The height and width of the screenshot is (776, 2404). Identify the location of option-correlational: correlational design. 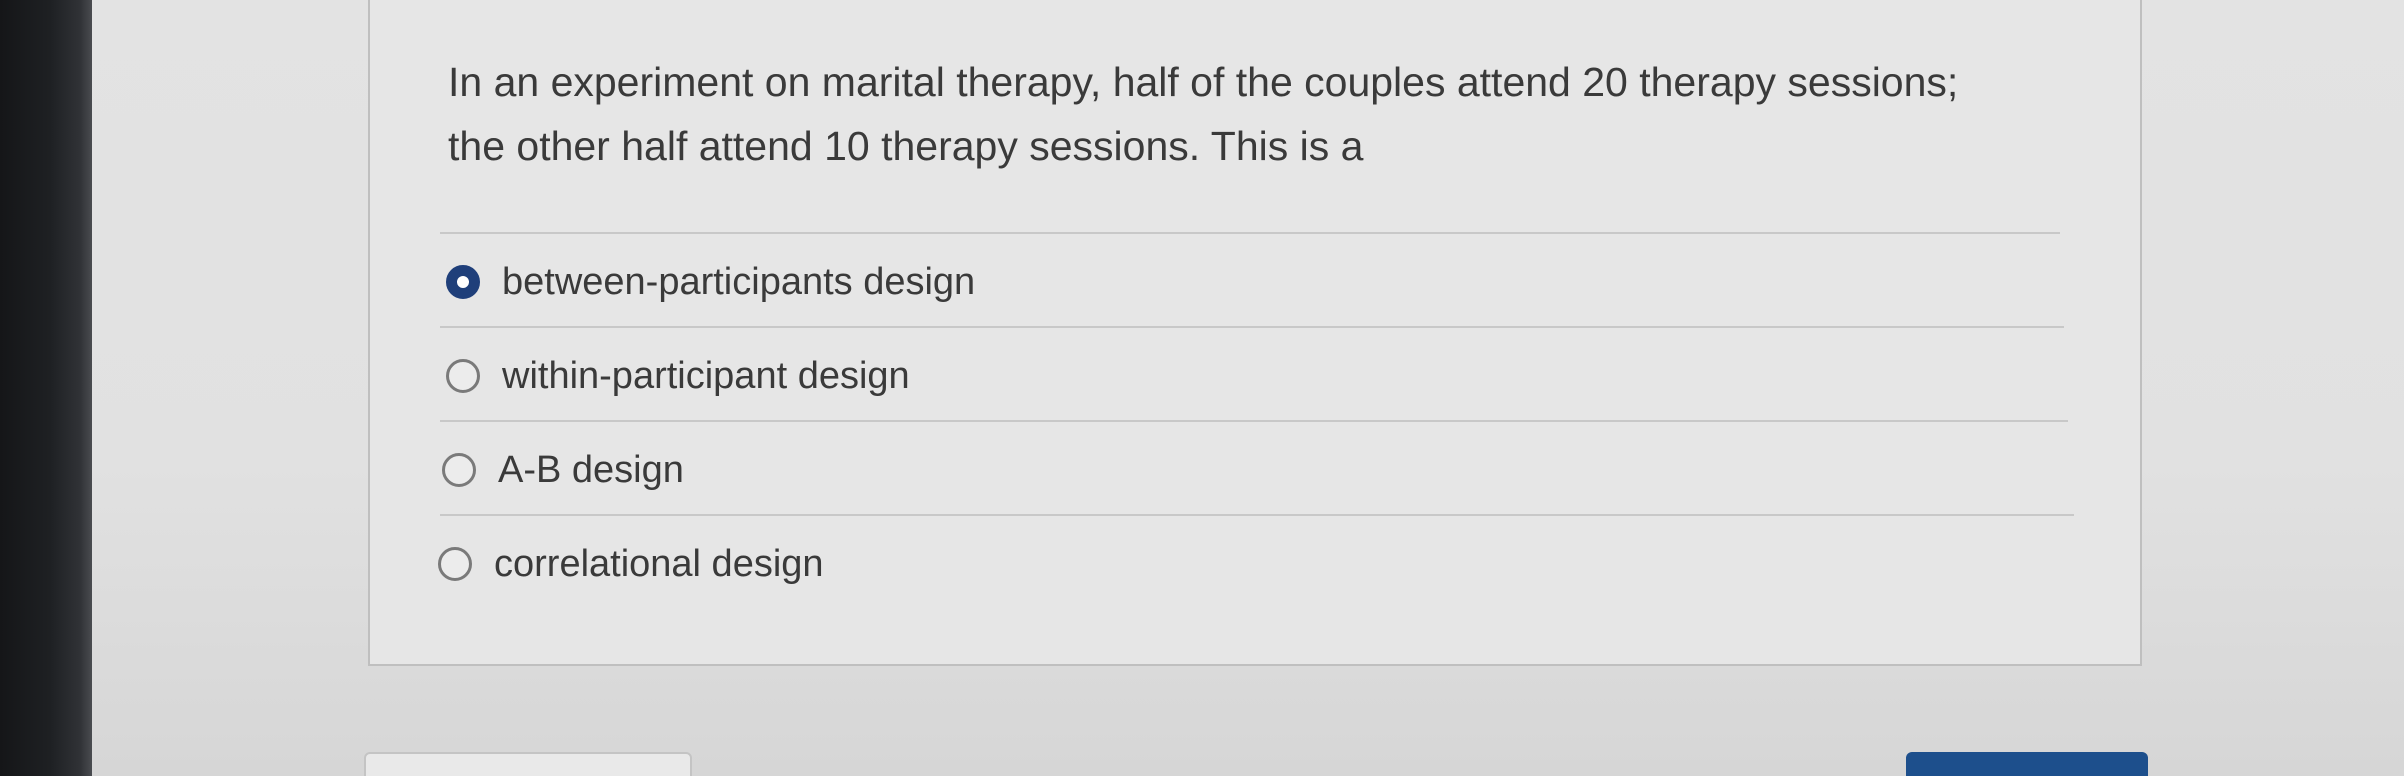
(631, 564).